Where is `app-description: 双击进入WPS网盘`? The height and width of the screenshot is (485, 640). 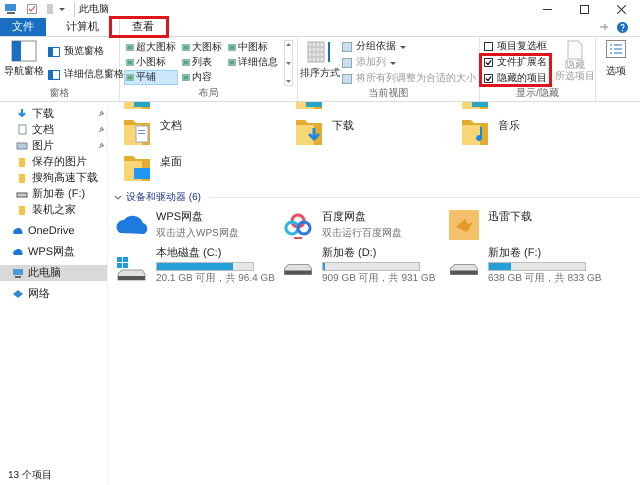 app-description: 双击进入WPS网盘 is located at coordinates (197, 233).